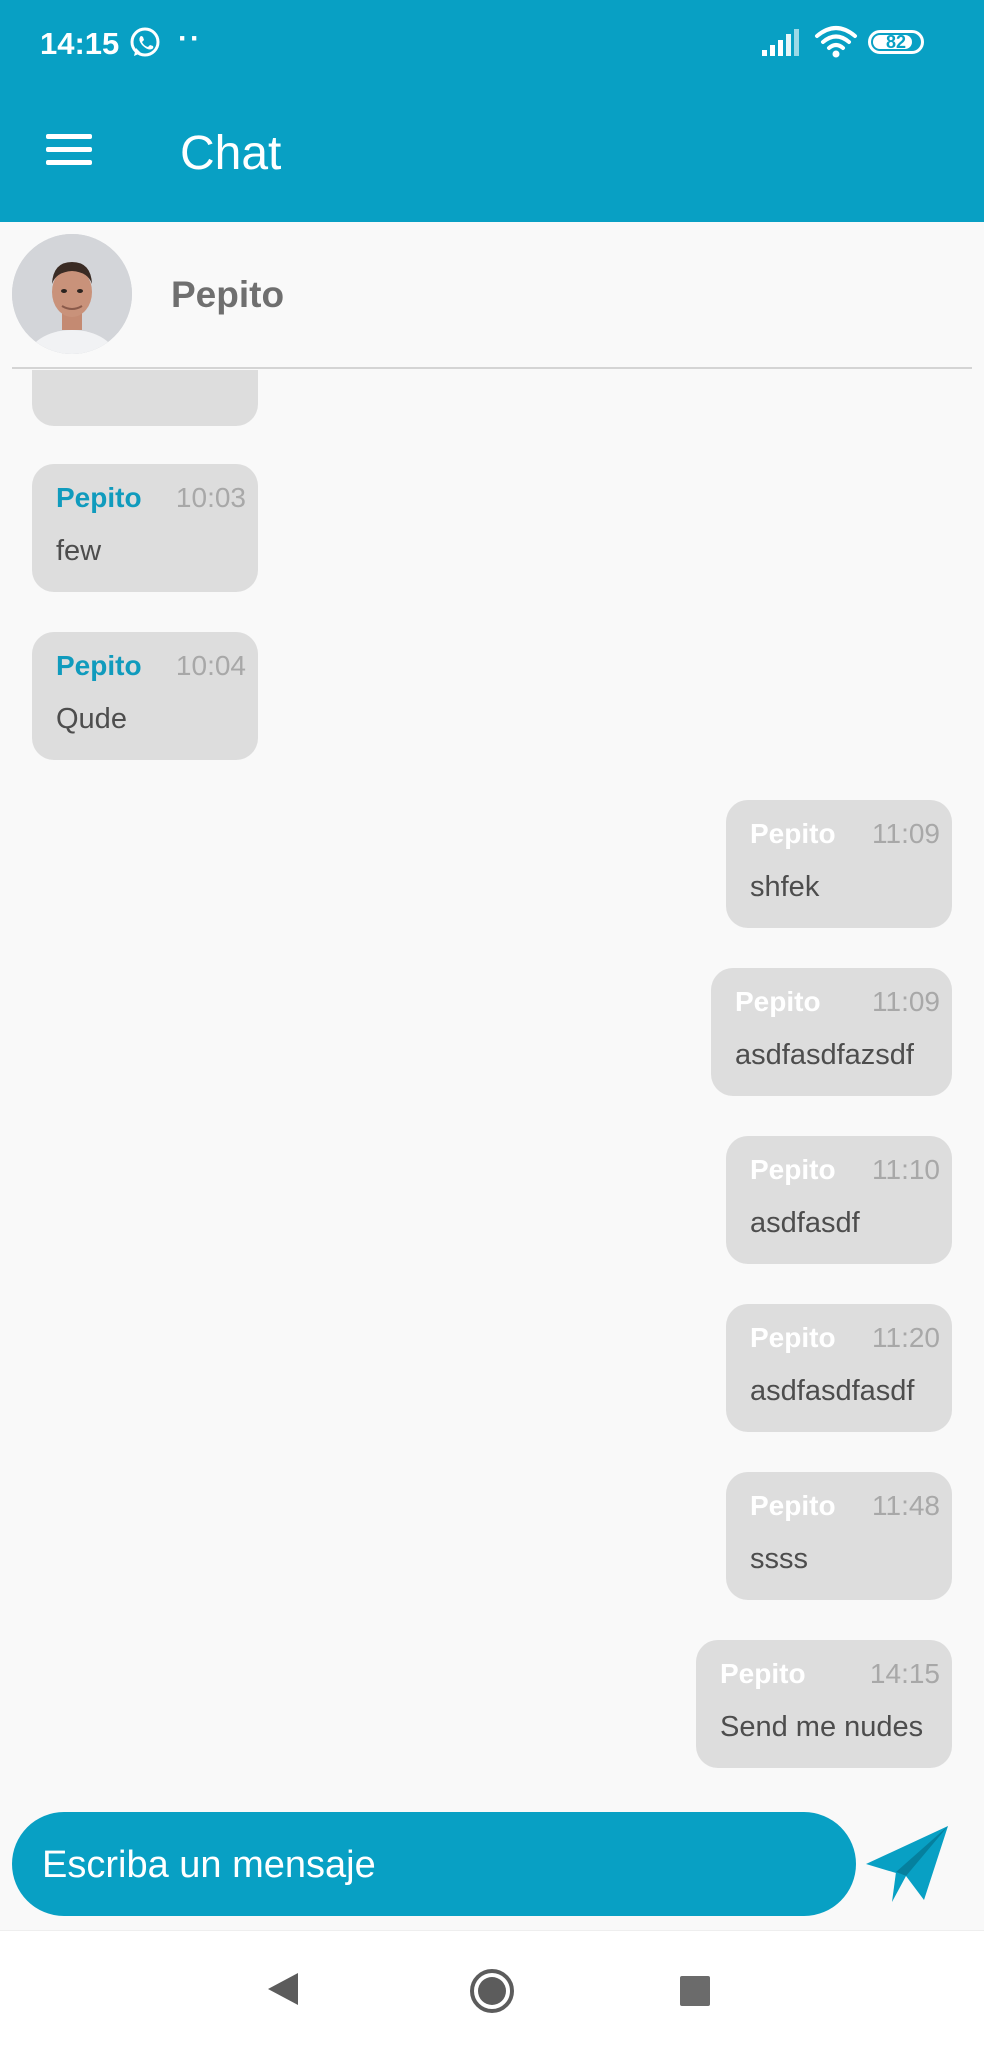 This screenshot has height=2049, width=984. I want to click on message-time: 11:48, so click(906, 1505).